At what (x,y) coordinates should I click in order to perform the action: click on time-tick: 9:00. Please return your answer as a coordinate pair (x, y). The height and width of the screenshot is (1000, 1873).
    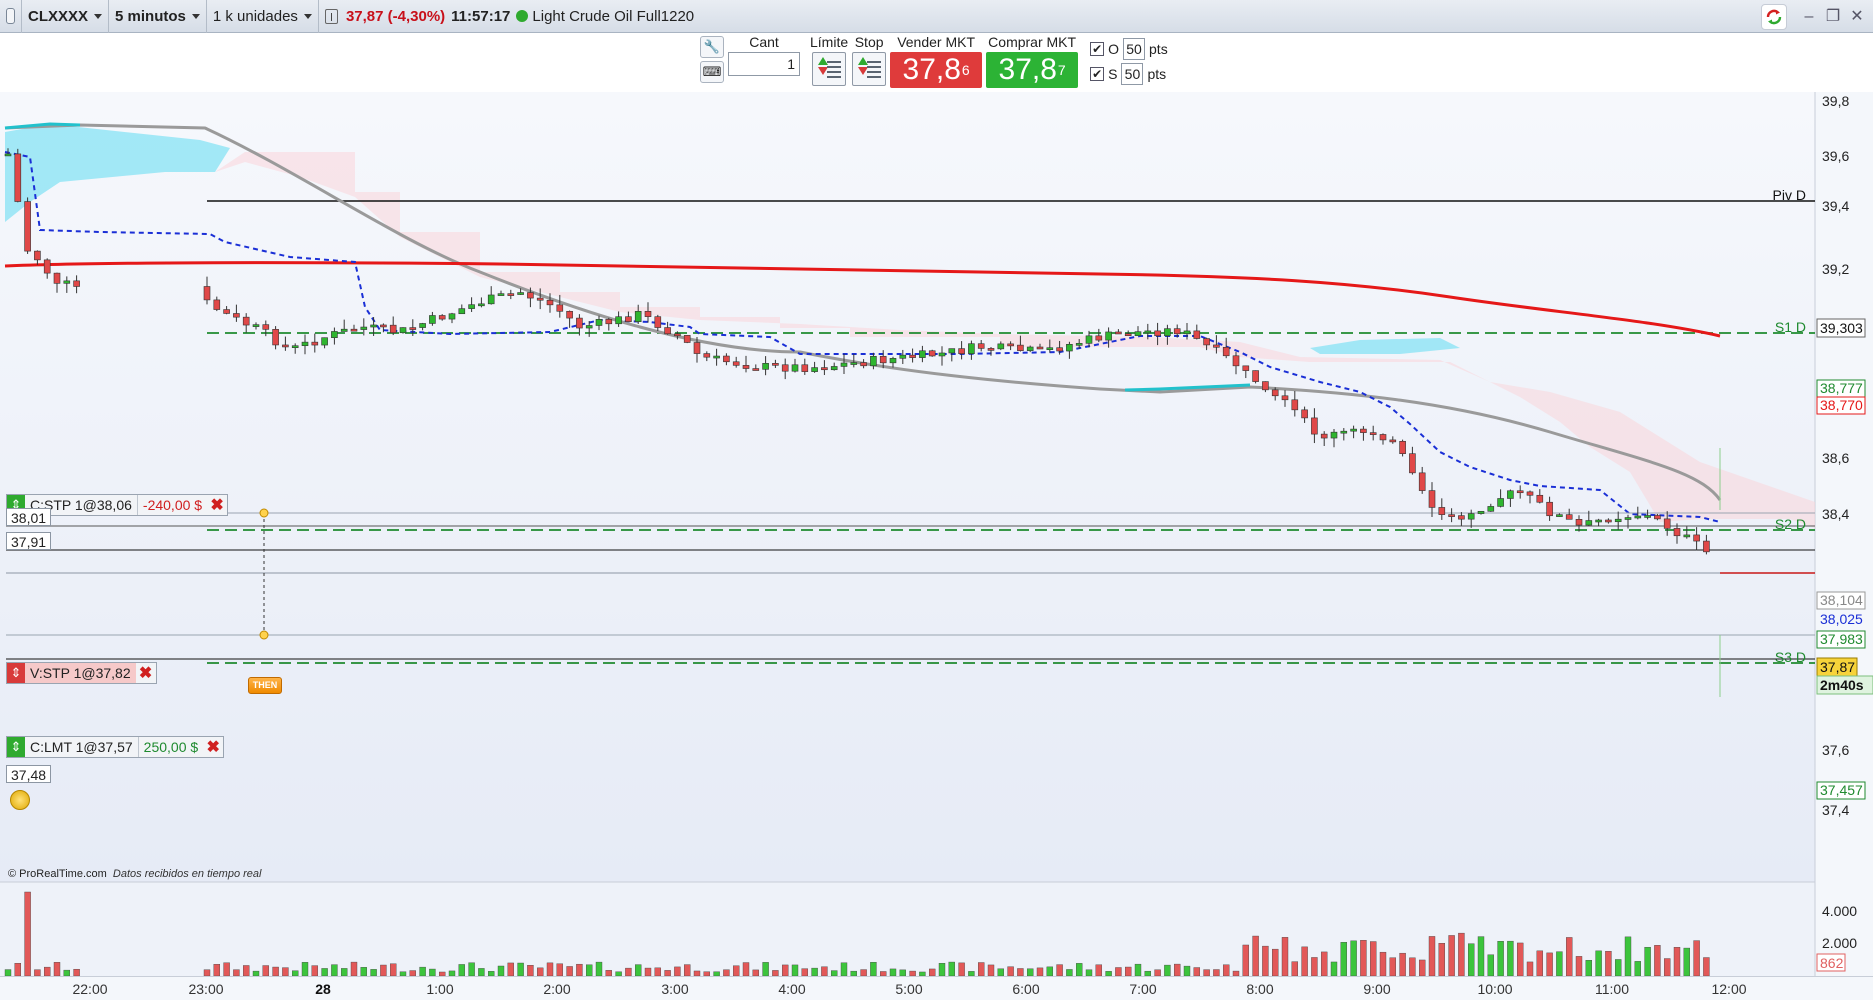
    Looking at the image, I should click on (1377, 989).